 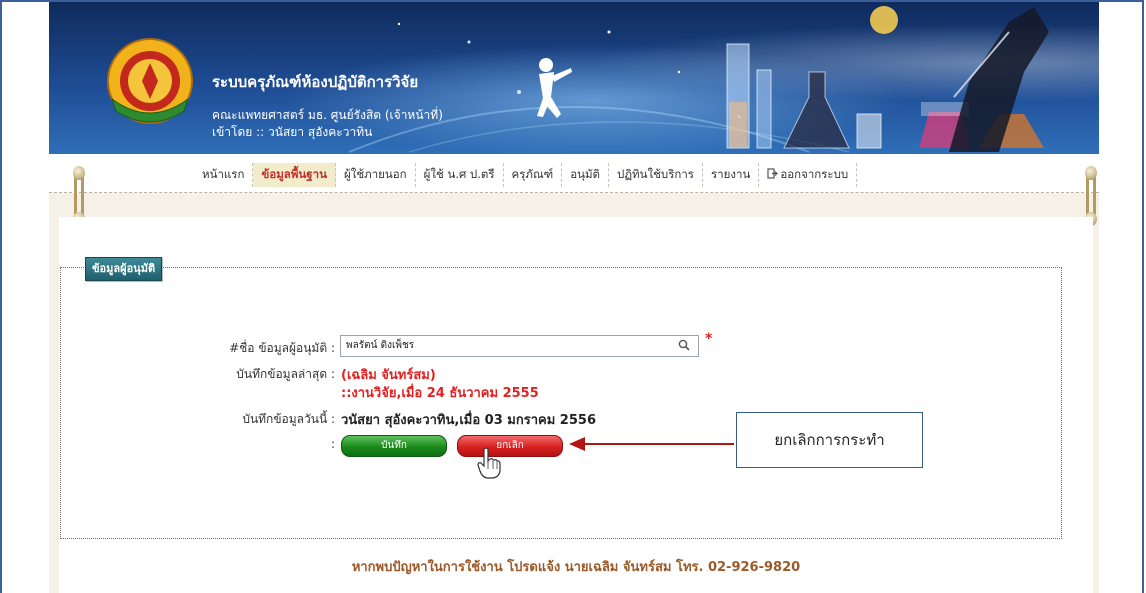 I want to click on today-saved-value: วนัสยา สุอังคะวาทิน,เมื่อ 03 มกราคม 2556, so click(x=468, y=420).